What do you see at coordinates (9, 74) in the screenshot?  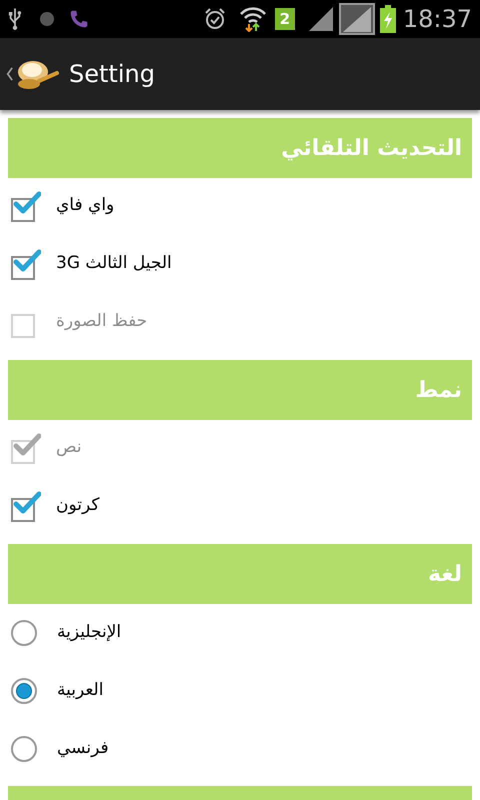 I see `back-icon` at bounding box center [9, 74].